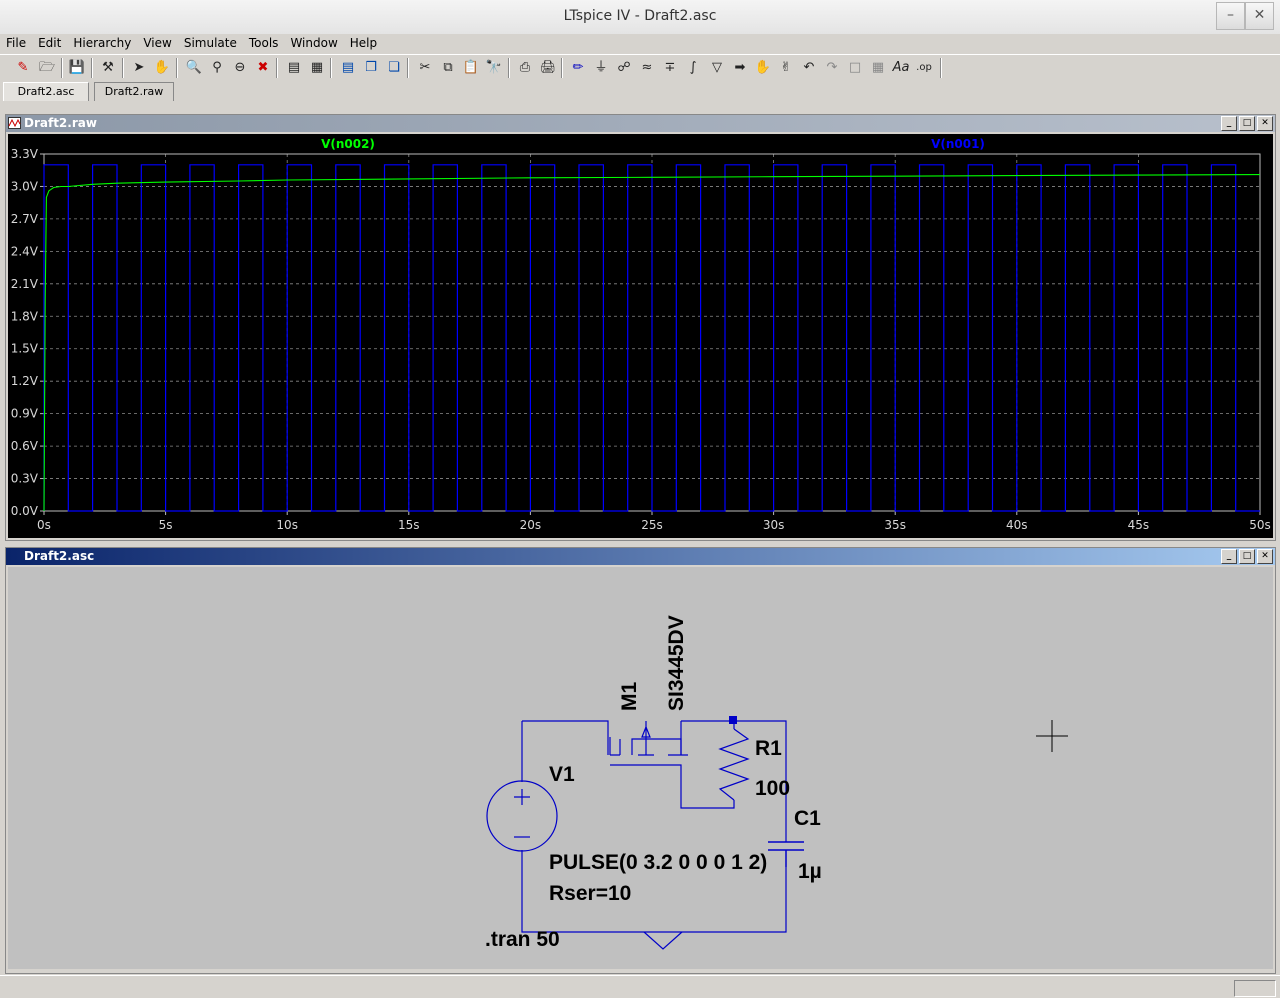  I want to click on schematic-window-titlebar: Draft2.asc _ □ ✕, so click(640, 556).